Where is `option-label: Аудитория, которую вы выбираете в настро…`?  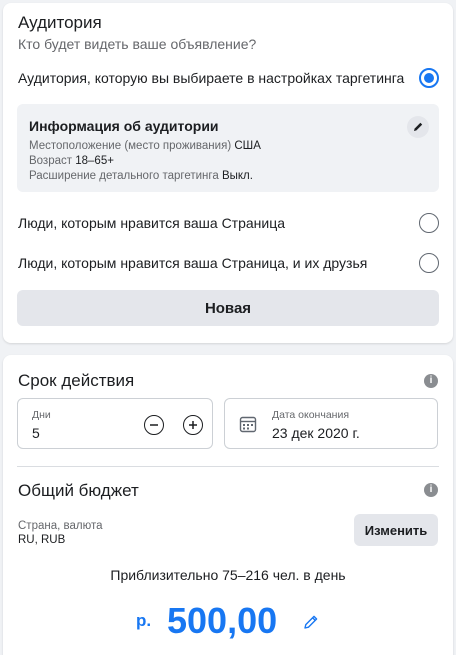
option-label: Аудитория, которую вы выбираете в настро… is located at coordinates (211, 78).